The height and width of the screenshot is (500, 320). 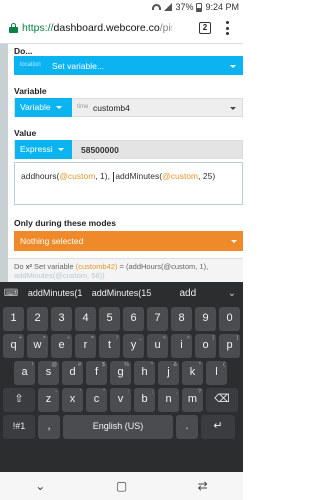 I want to click on key-label: a, so click(x=24, y=372).